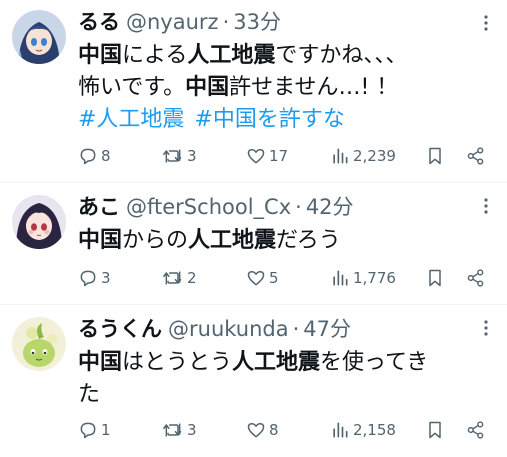 The width and height of the screenshot is (507, 457). I want to click on text-segment: た, so click(89, 394).